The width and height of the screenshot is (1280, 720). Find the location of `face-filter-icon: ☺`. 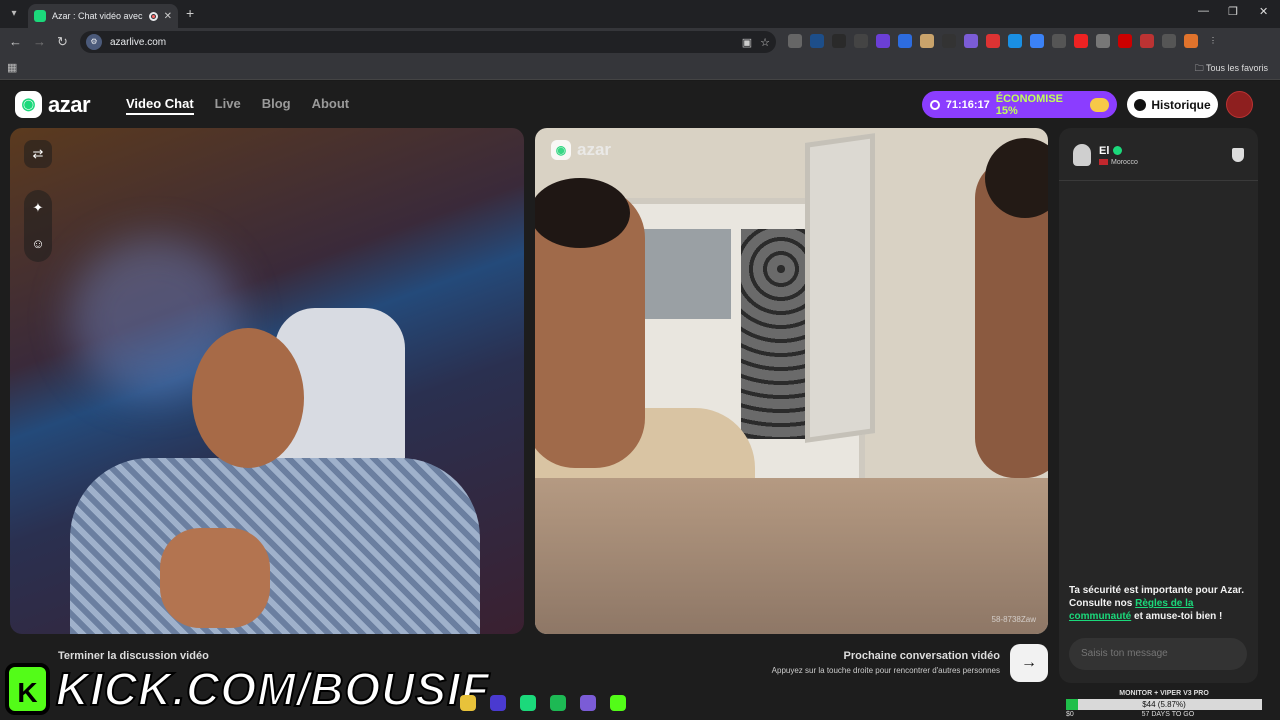

face-filter-icon: ☺ is located at coordinates (38, 244).